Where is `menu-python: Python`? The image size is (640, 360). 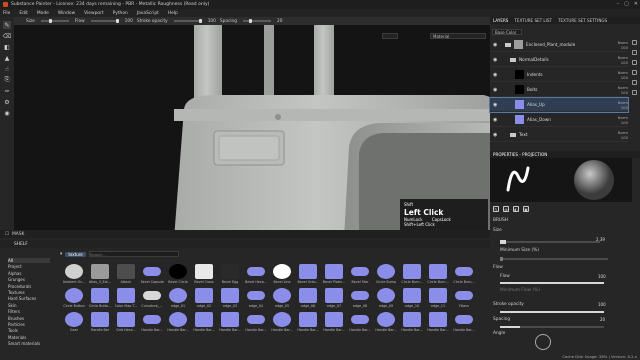
menu-python: Python is located at coordinates (120, 13).